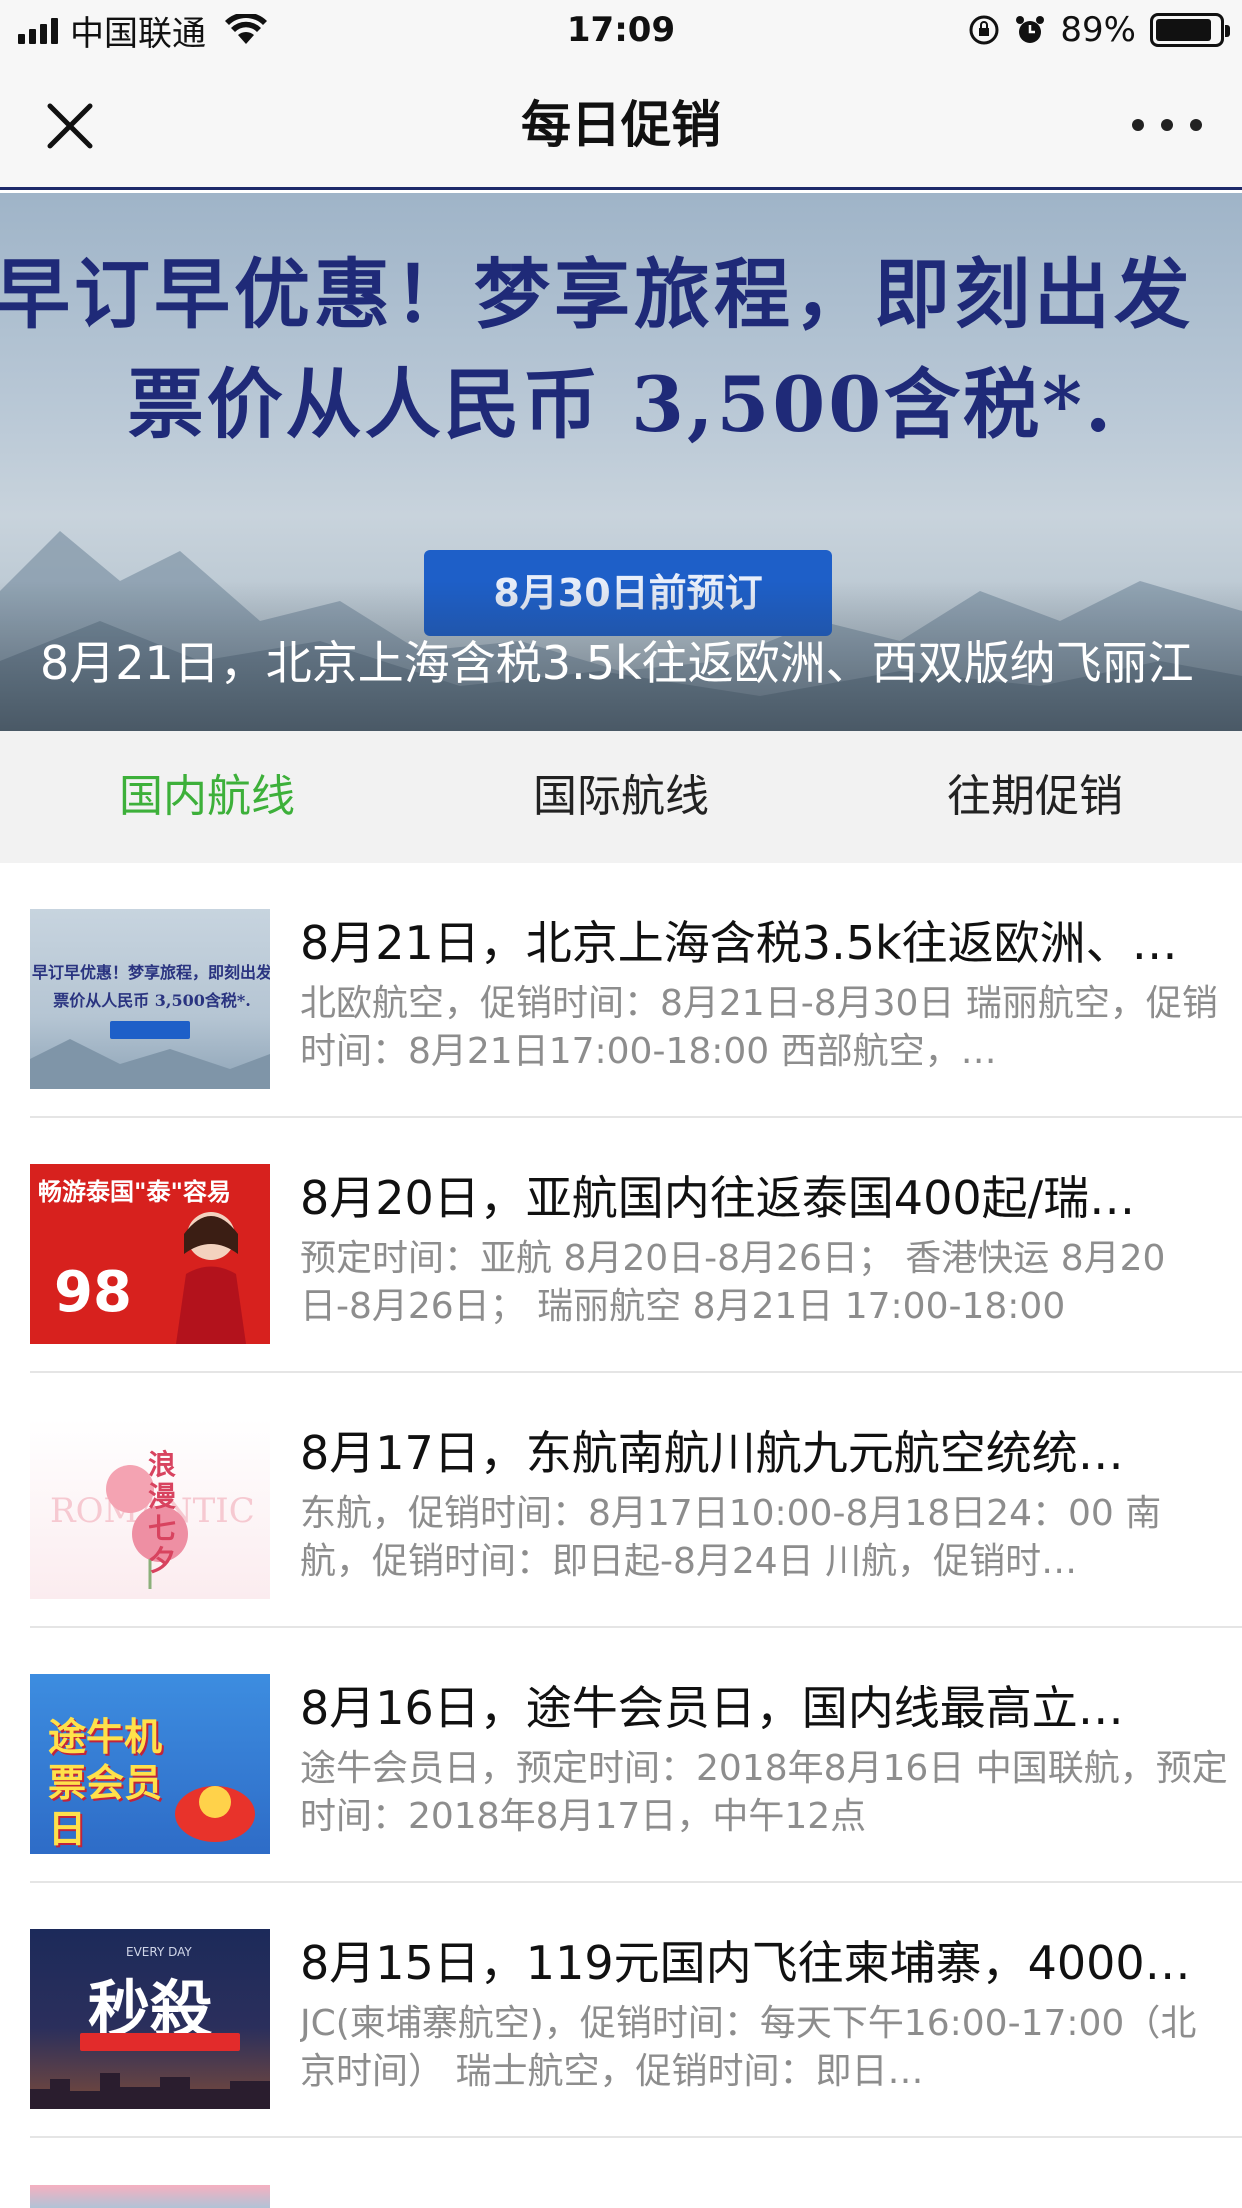  Describe the element at coordinates (135, 1192) in the screenshot. I see `thumb-headline: 畅游泰国"泰"容易` at that location.